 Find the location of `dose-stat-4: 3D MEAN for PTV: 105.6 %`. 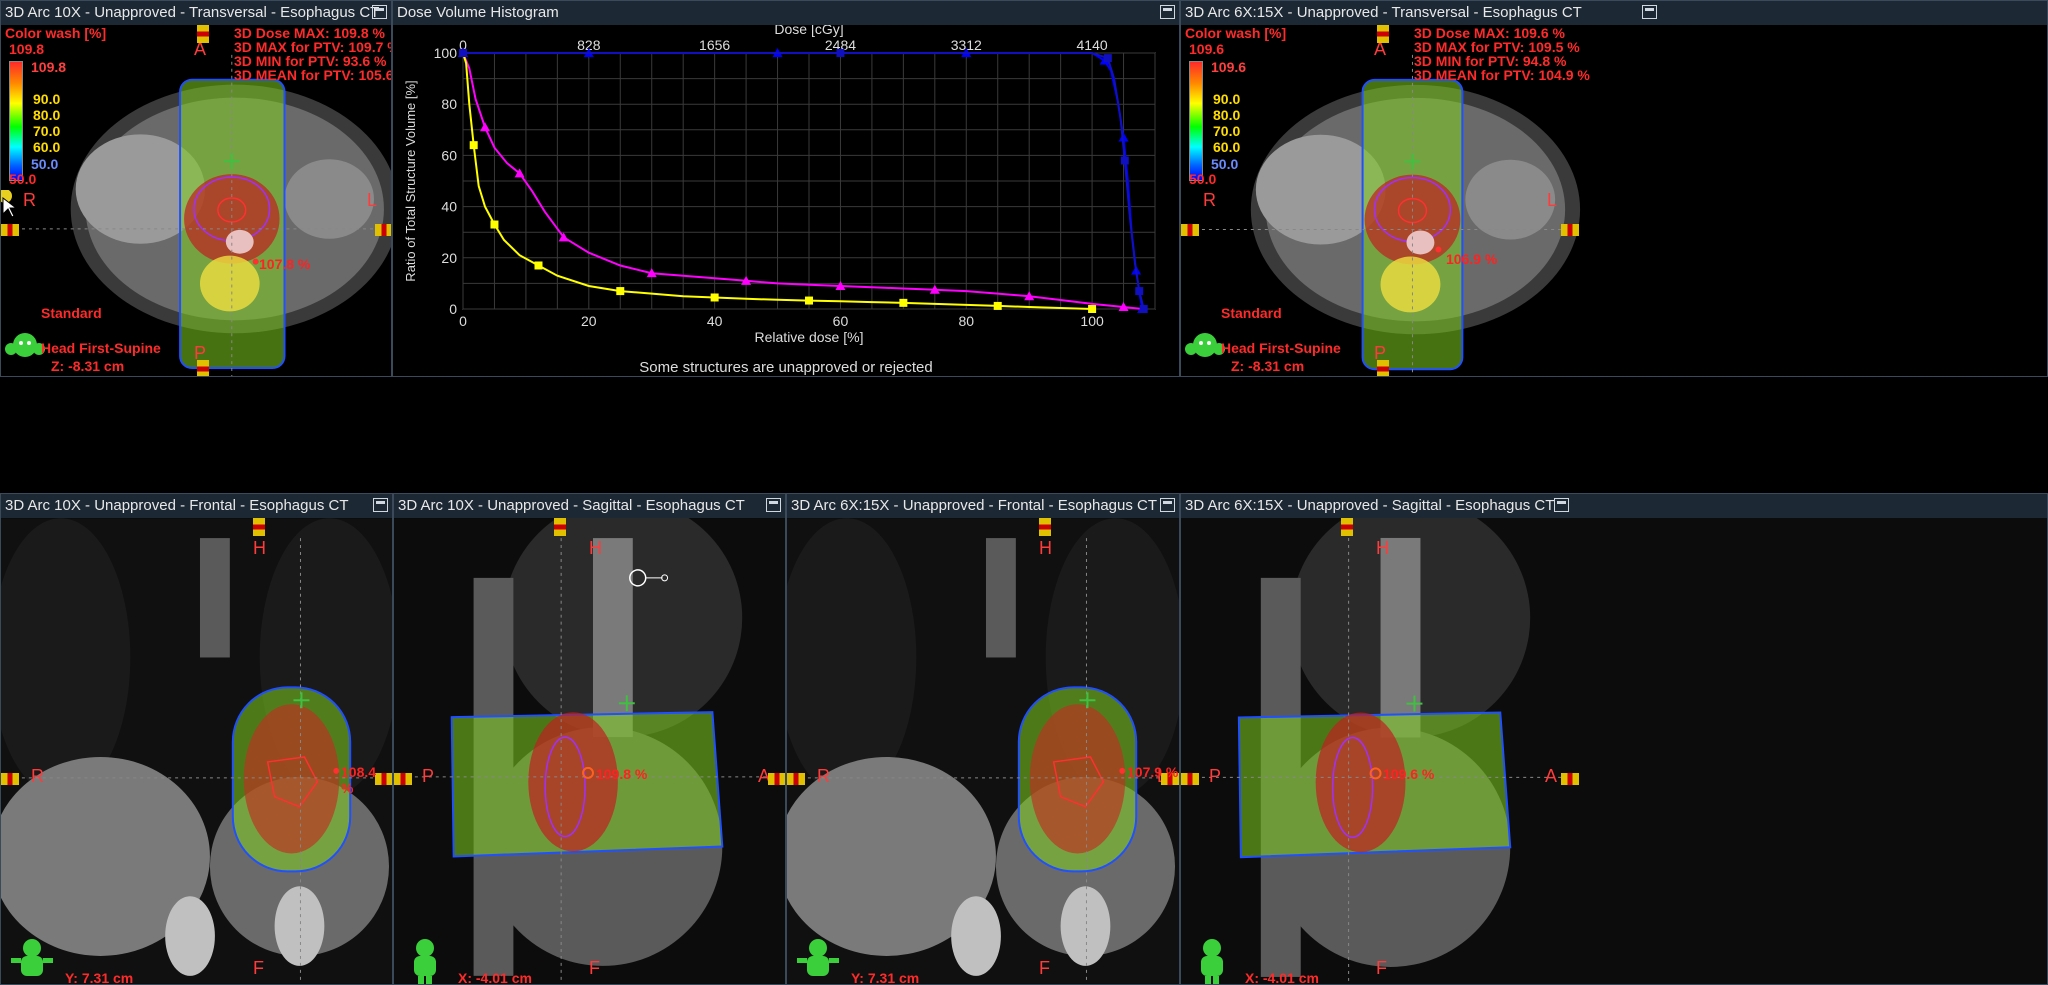

dose-stat-4: 3D MEAN for PTV: 105.6 % is located at coordinates (312, 75).